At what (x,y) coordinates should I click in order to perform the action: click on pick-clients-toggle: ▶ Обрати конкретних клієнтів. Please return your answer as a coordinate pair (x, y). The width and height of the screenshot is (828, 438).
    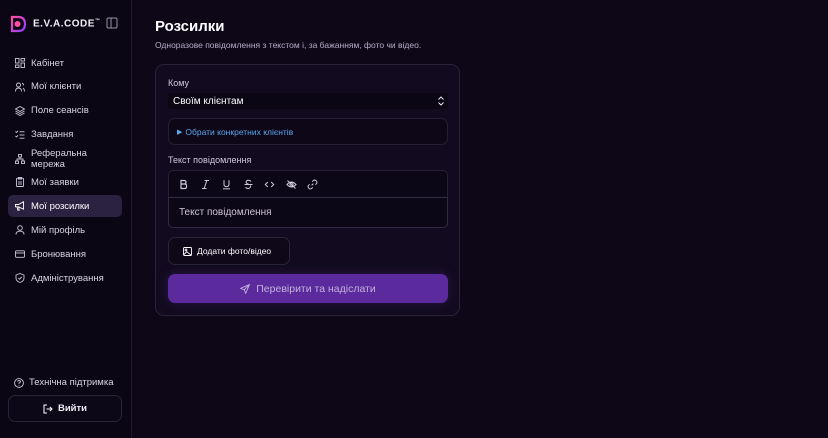
    Looking at the image, I should click on (308, 131).